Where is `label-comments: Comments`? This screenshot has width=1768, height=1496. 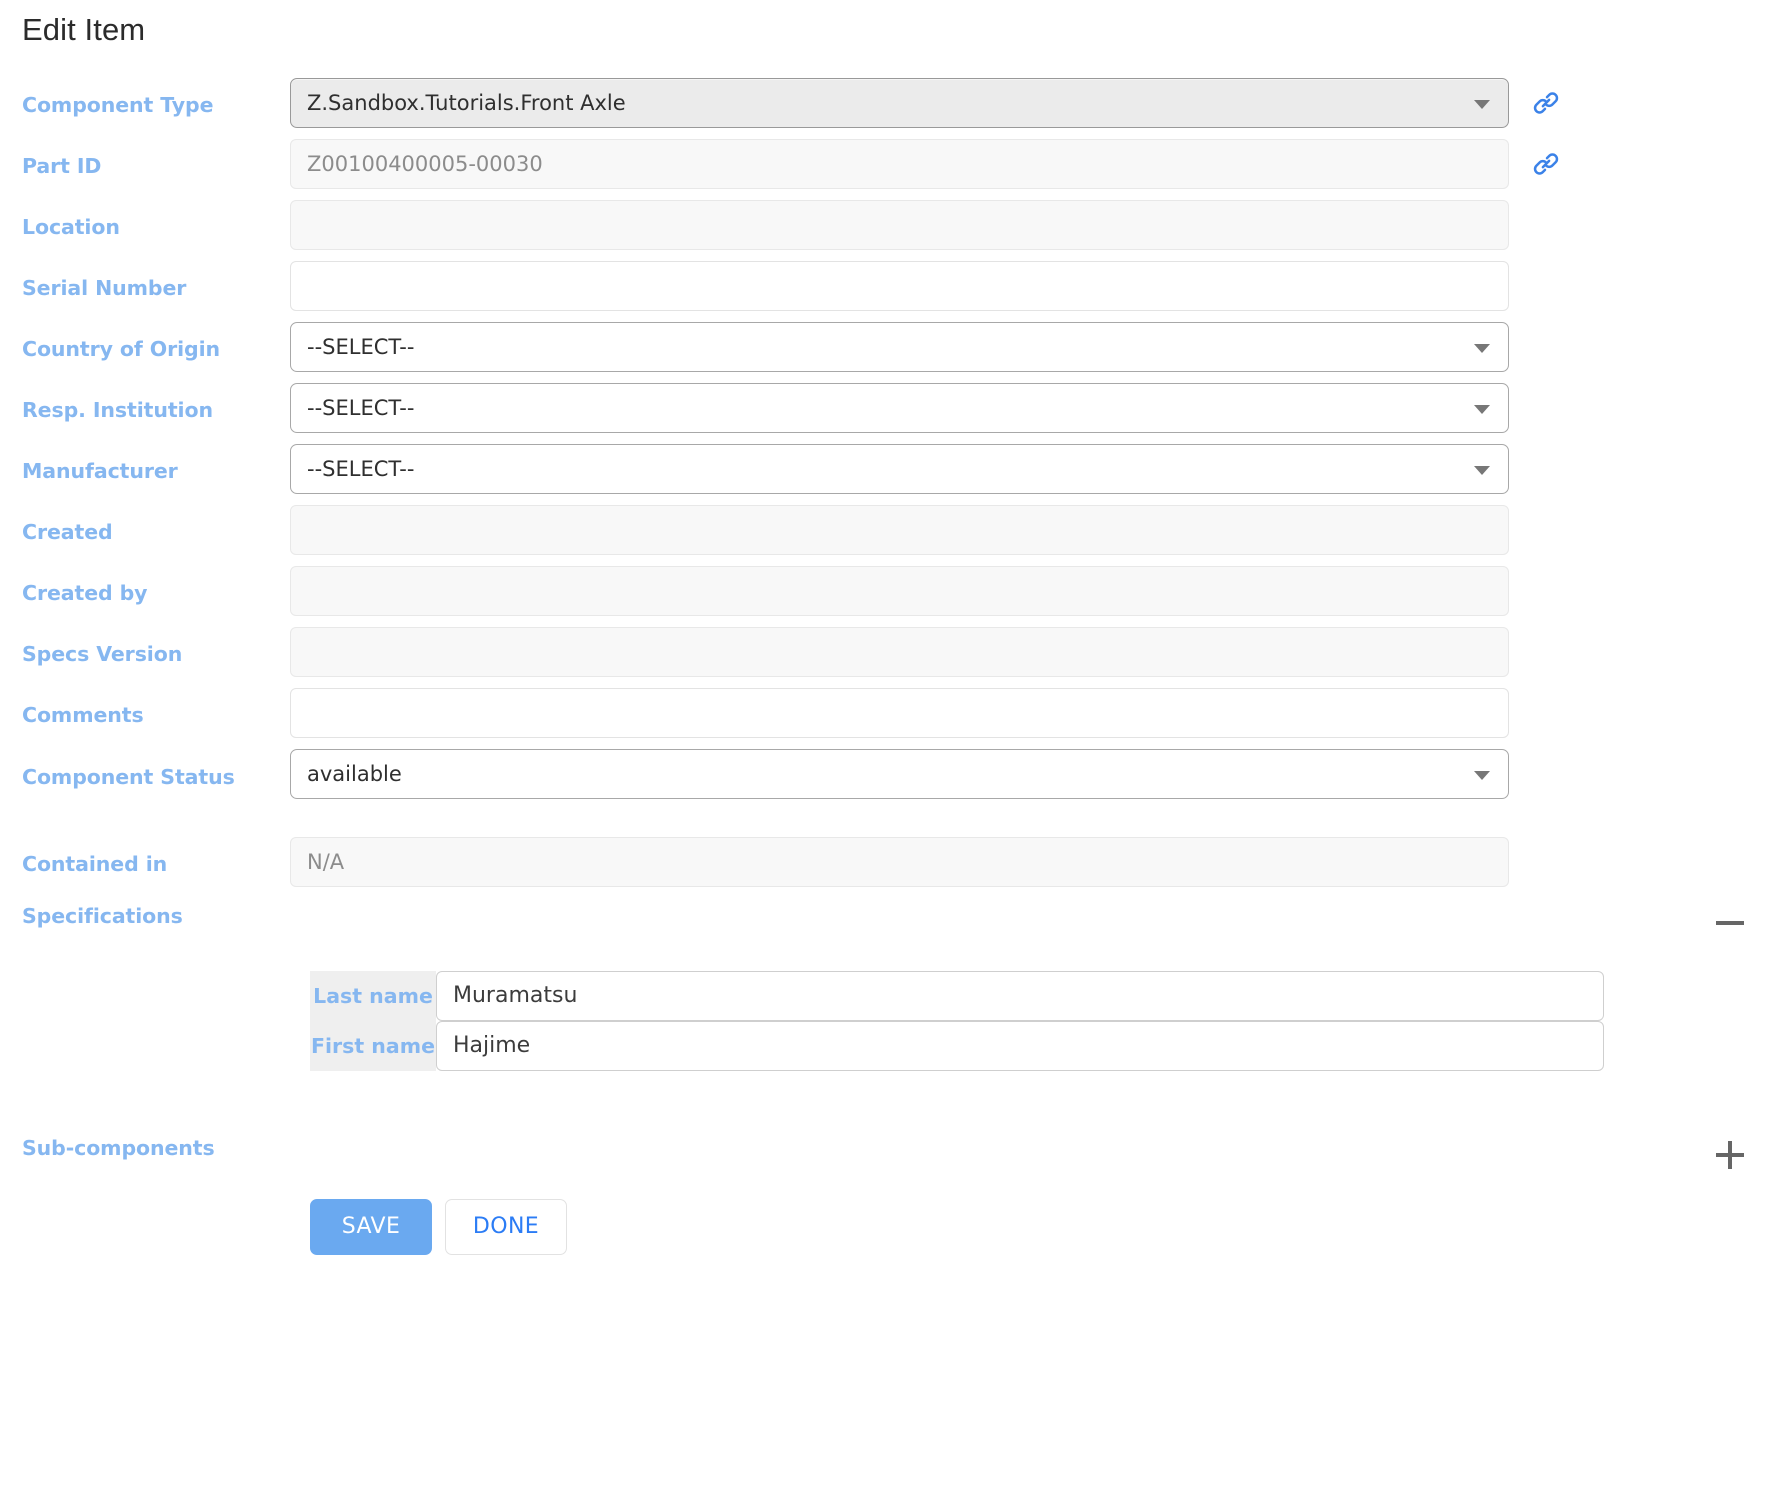 label-comments: Comments is located at coordinates (83, 715).